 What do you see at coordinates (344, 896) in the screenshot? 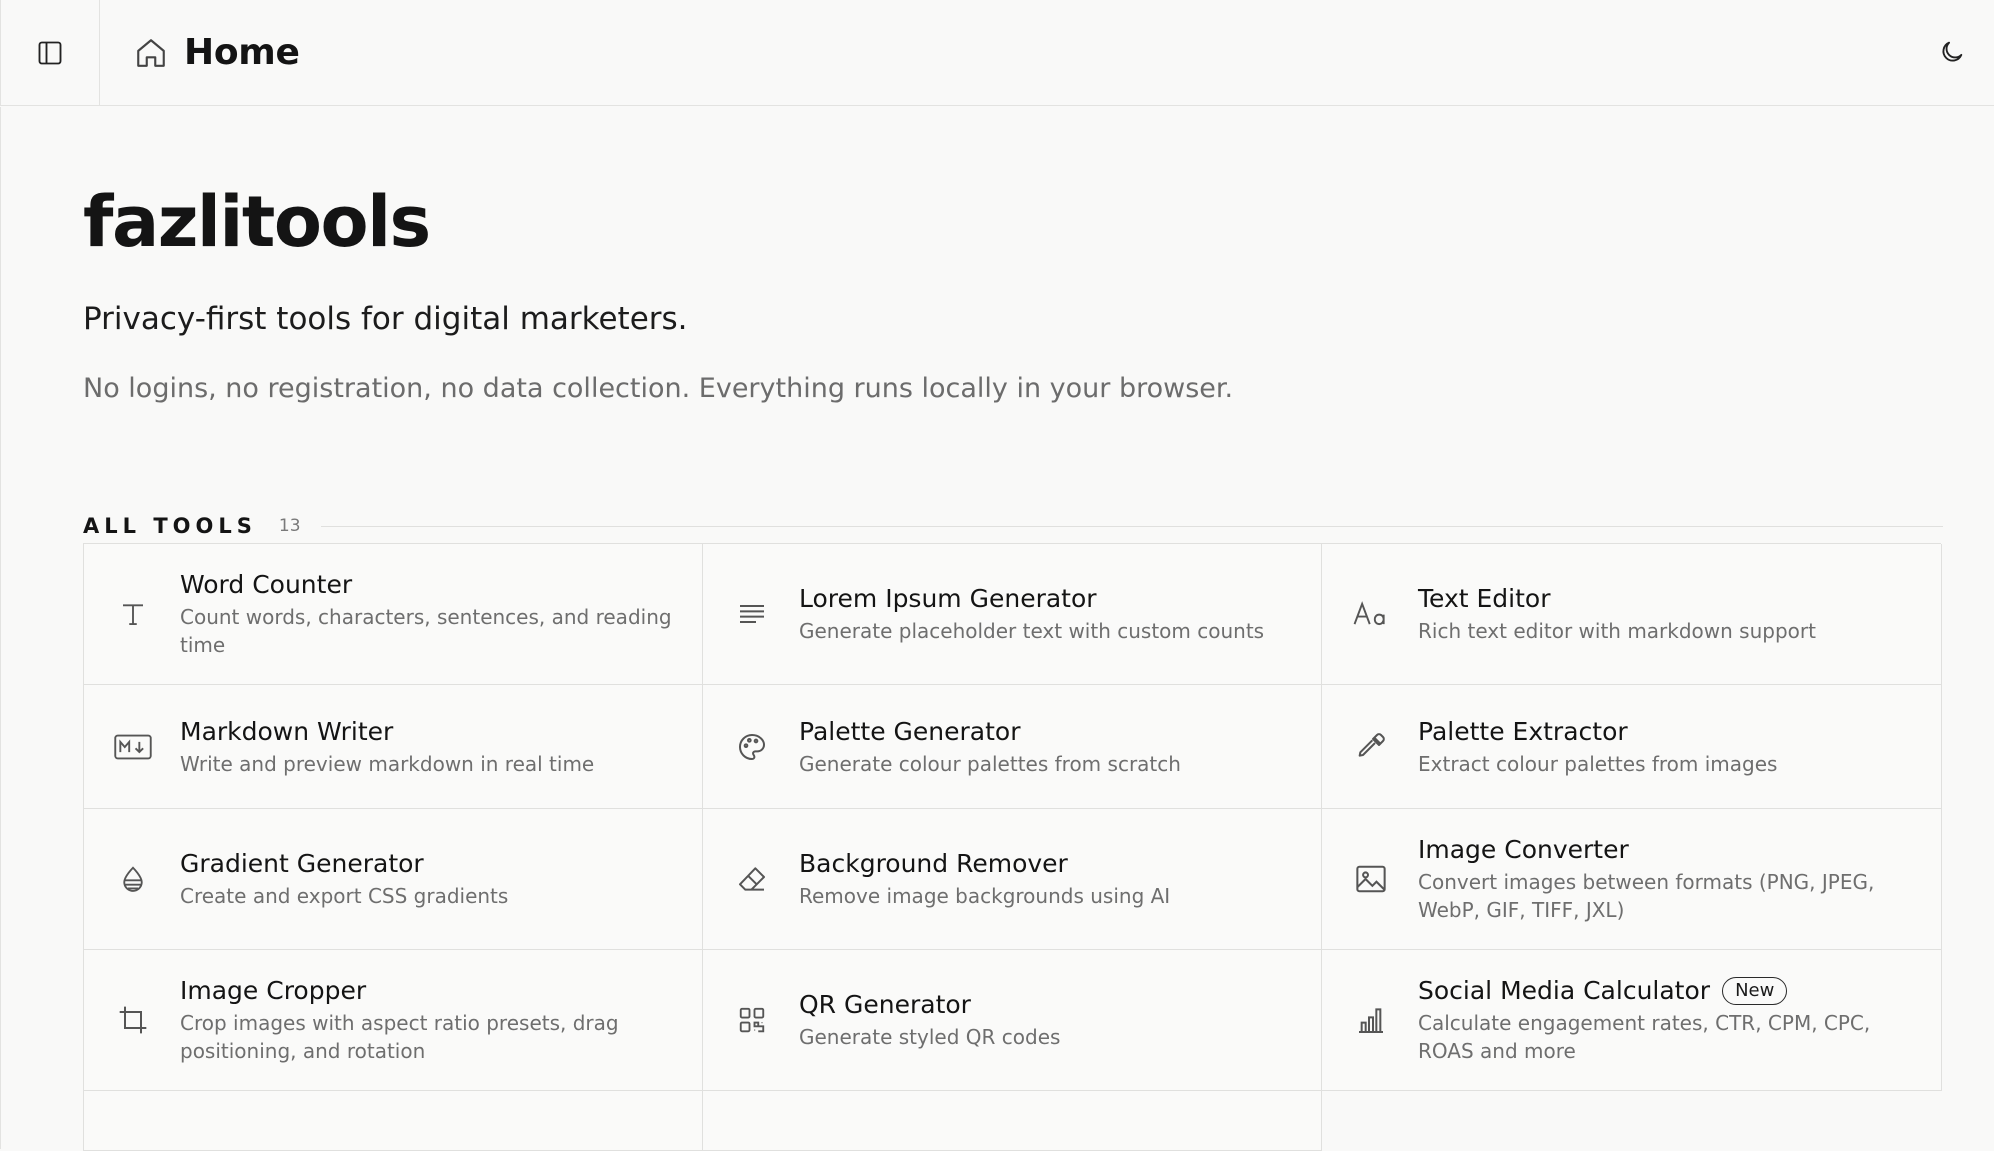
I see `tool-description: Create and export CSS gradients` at bounding box center [344, 896].